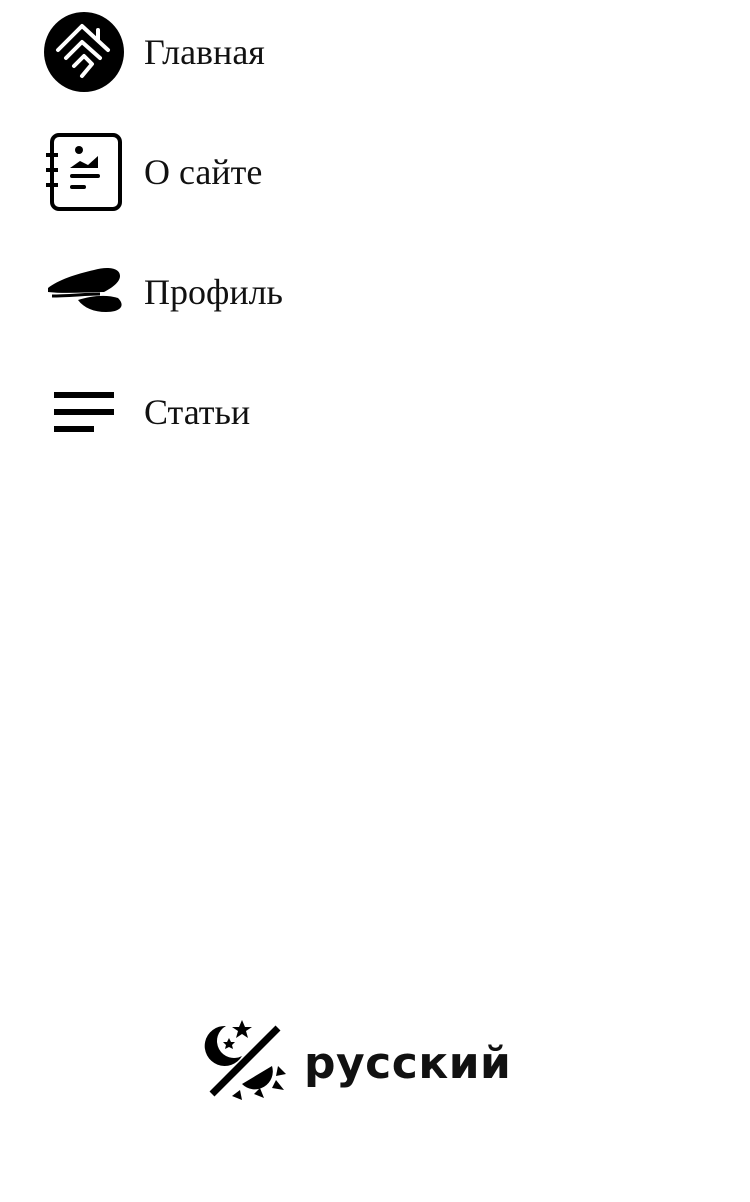 Image resolution: width=750 pixels, height=1202 pixels. What do you see at coordinates (203, 172) in the screenshot?
I see `nav-item-label: О сайте` at bounding box center [203, 172].